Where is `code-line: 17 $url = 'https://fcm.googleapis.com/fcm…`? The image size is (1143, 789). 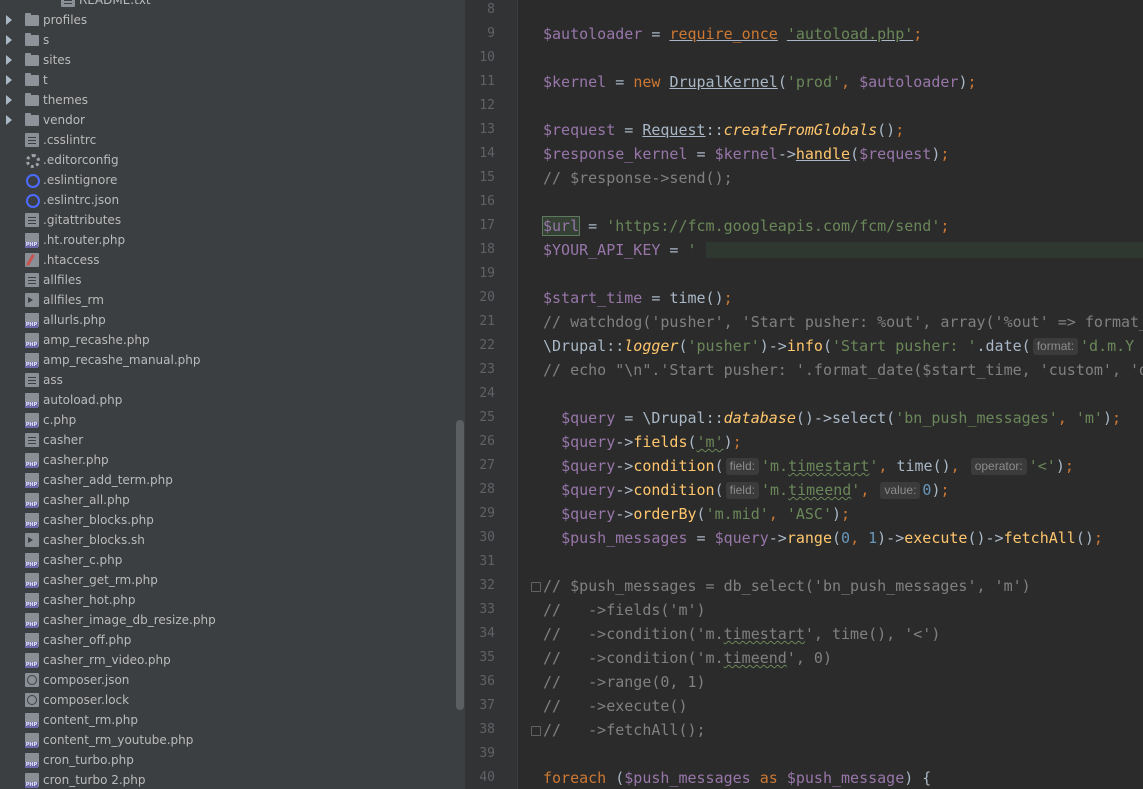
code-line: 17 $url = 'https://fcm.googleapis.com/fcm… is located at coordinates (804, 226).